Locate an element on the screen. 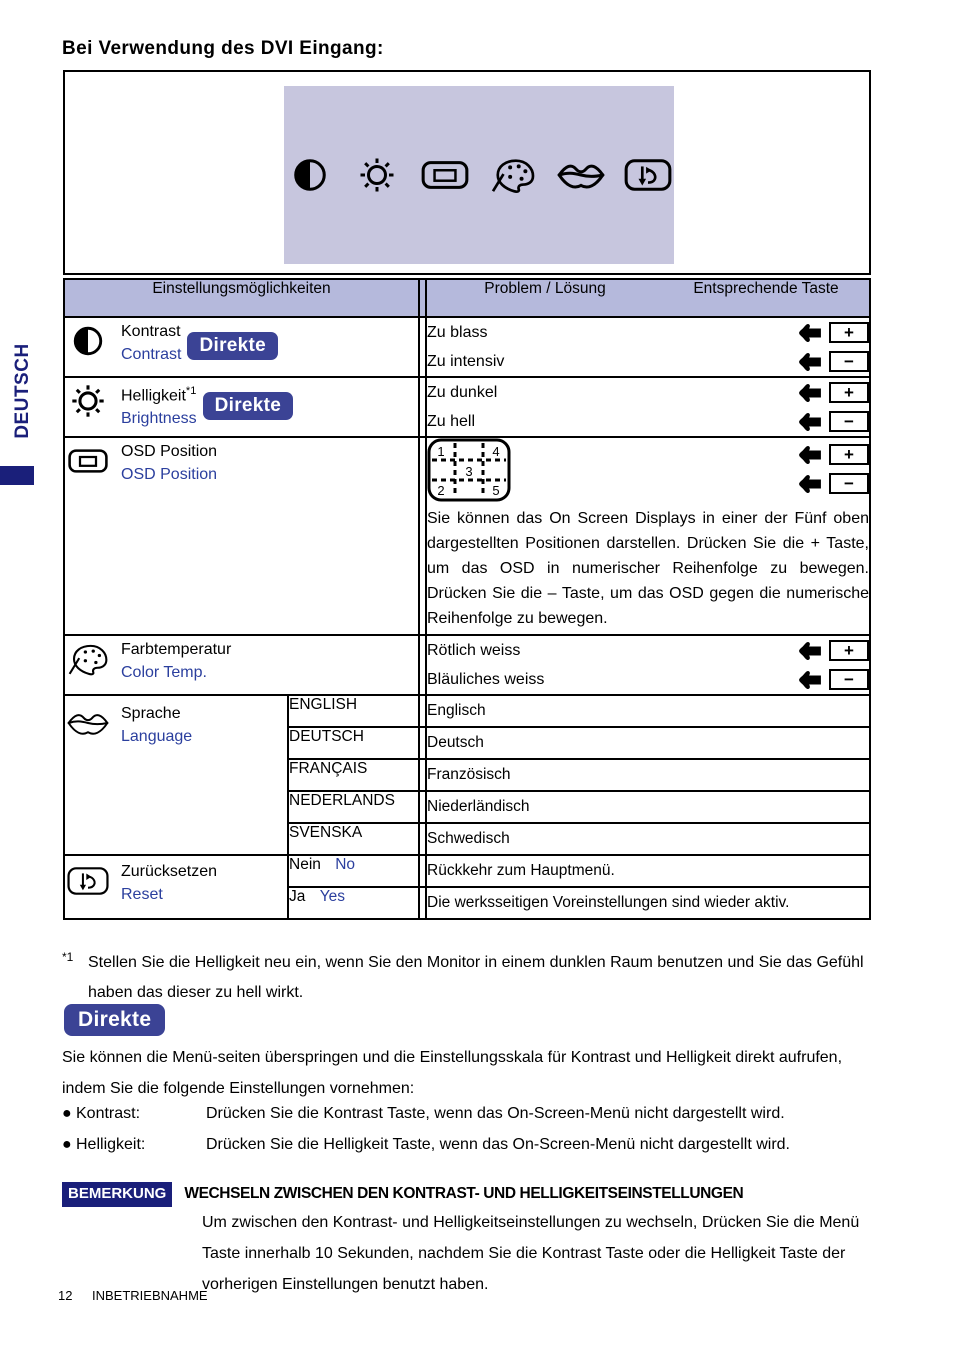 This screenshot has height=1352, width=954. problem-line: Bläuliches weiss − is located at coordinates (648, 679).